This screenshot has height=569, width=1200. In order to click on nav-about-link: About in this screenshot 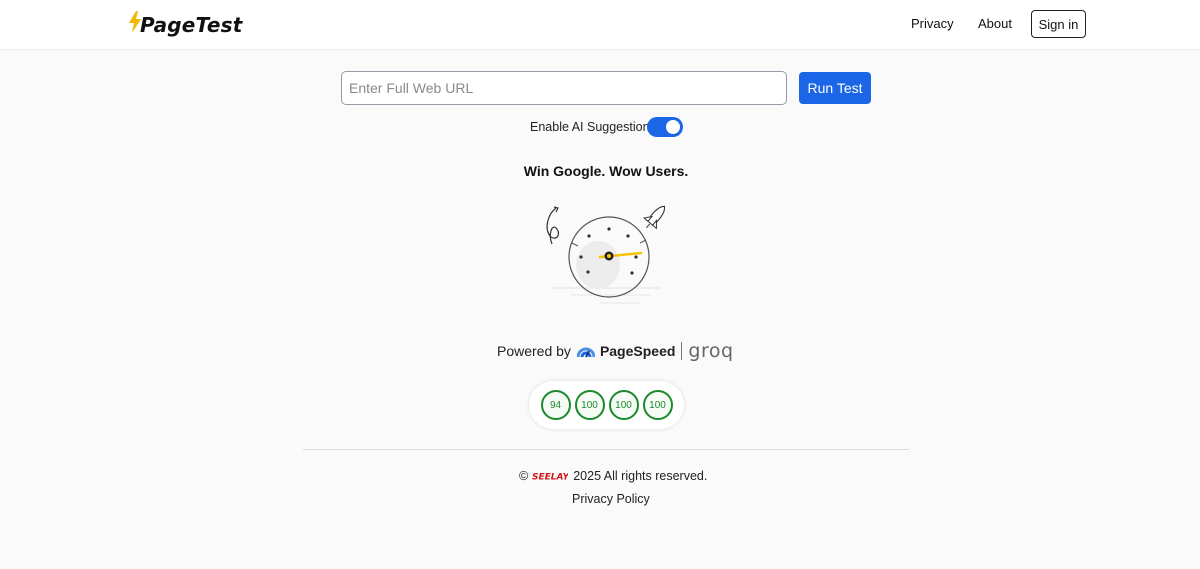, I will do `click(995, 23)`.